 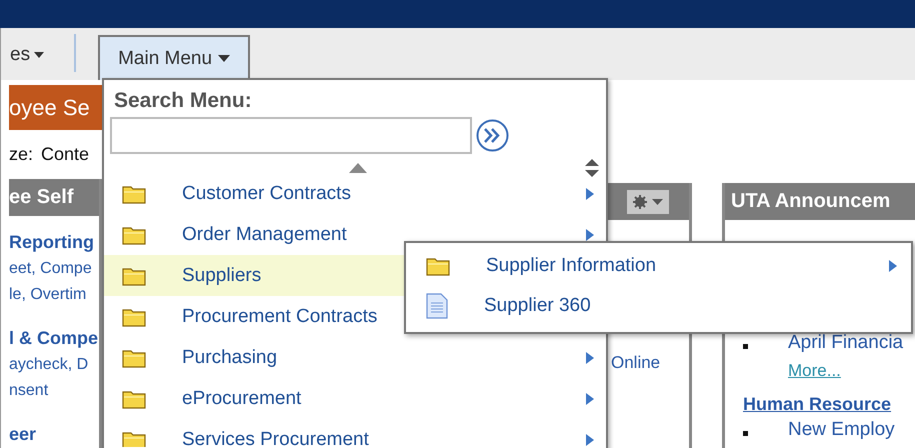 I want to click on search-label: Search Menu:, so click(x=183, y=100).